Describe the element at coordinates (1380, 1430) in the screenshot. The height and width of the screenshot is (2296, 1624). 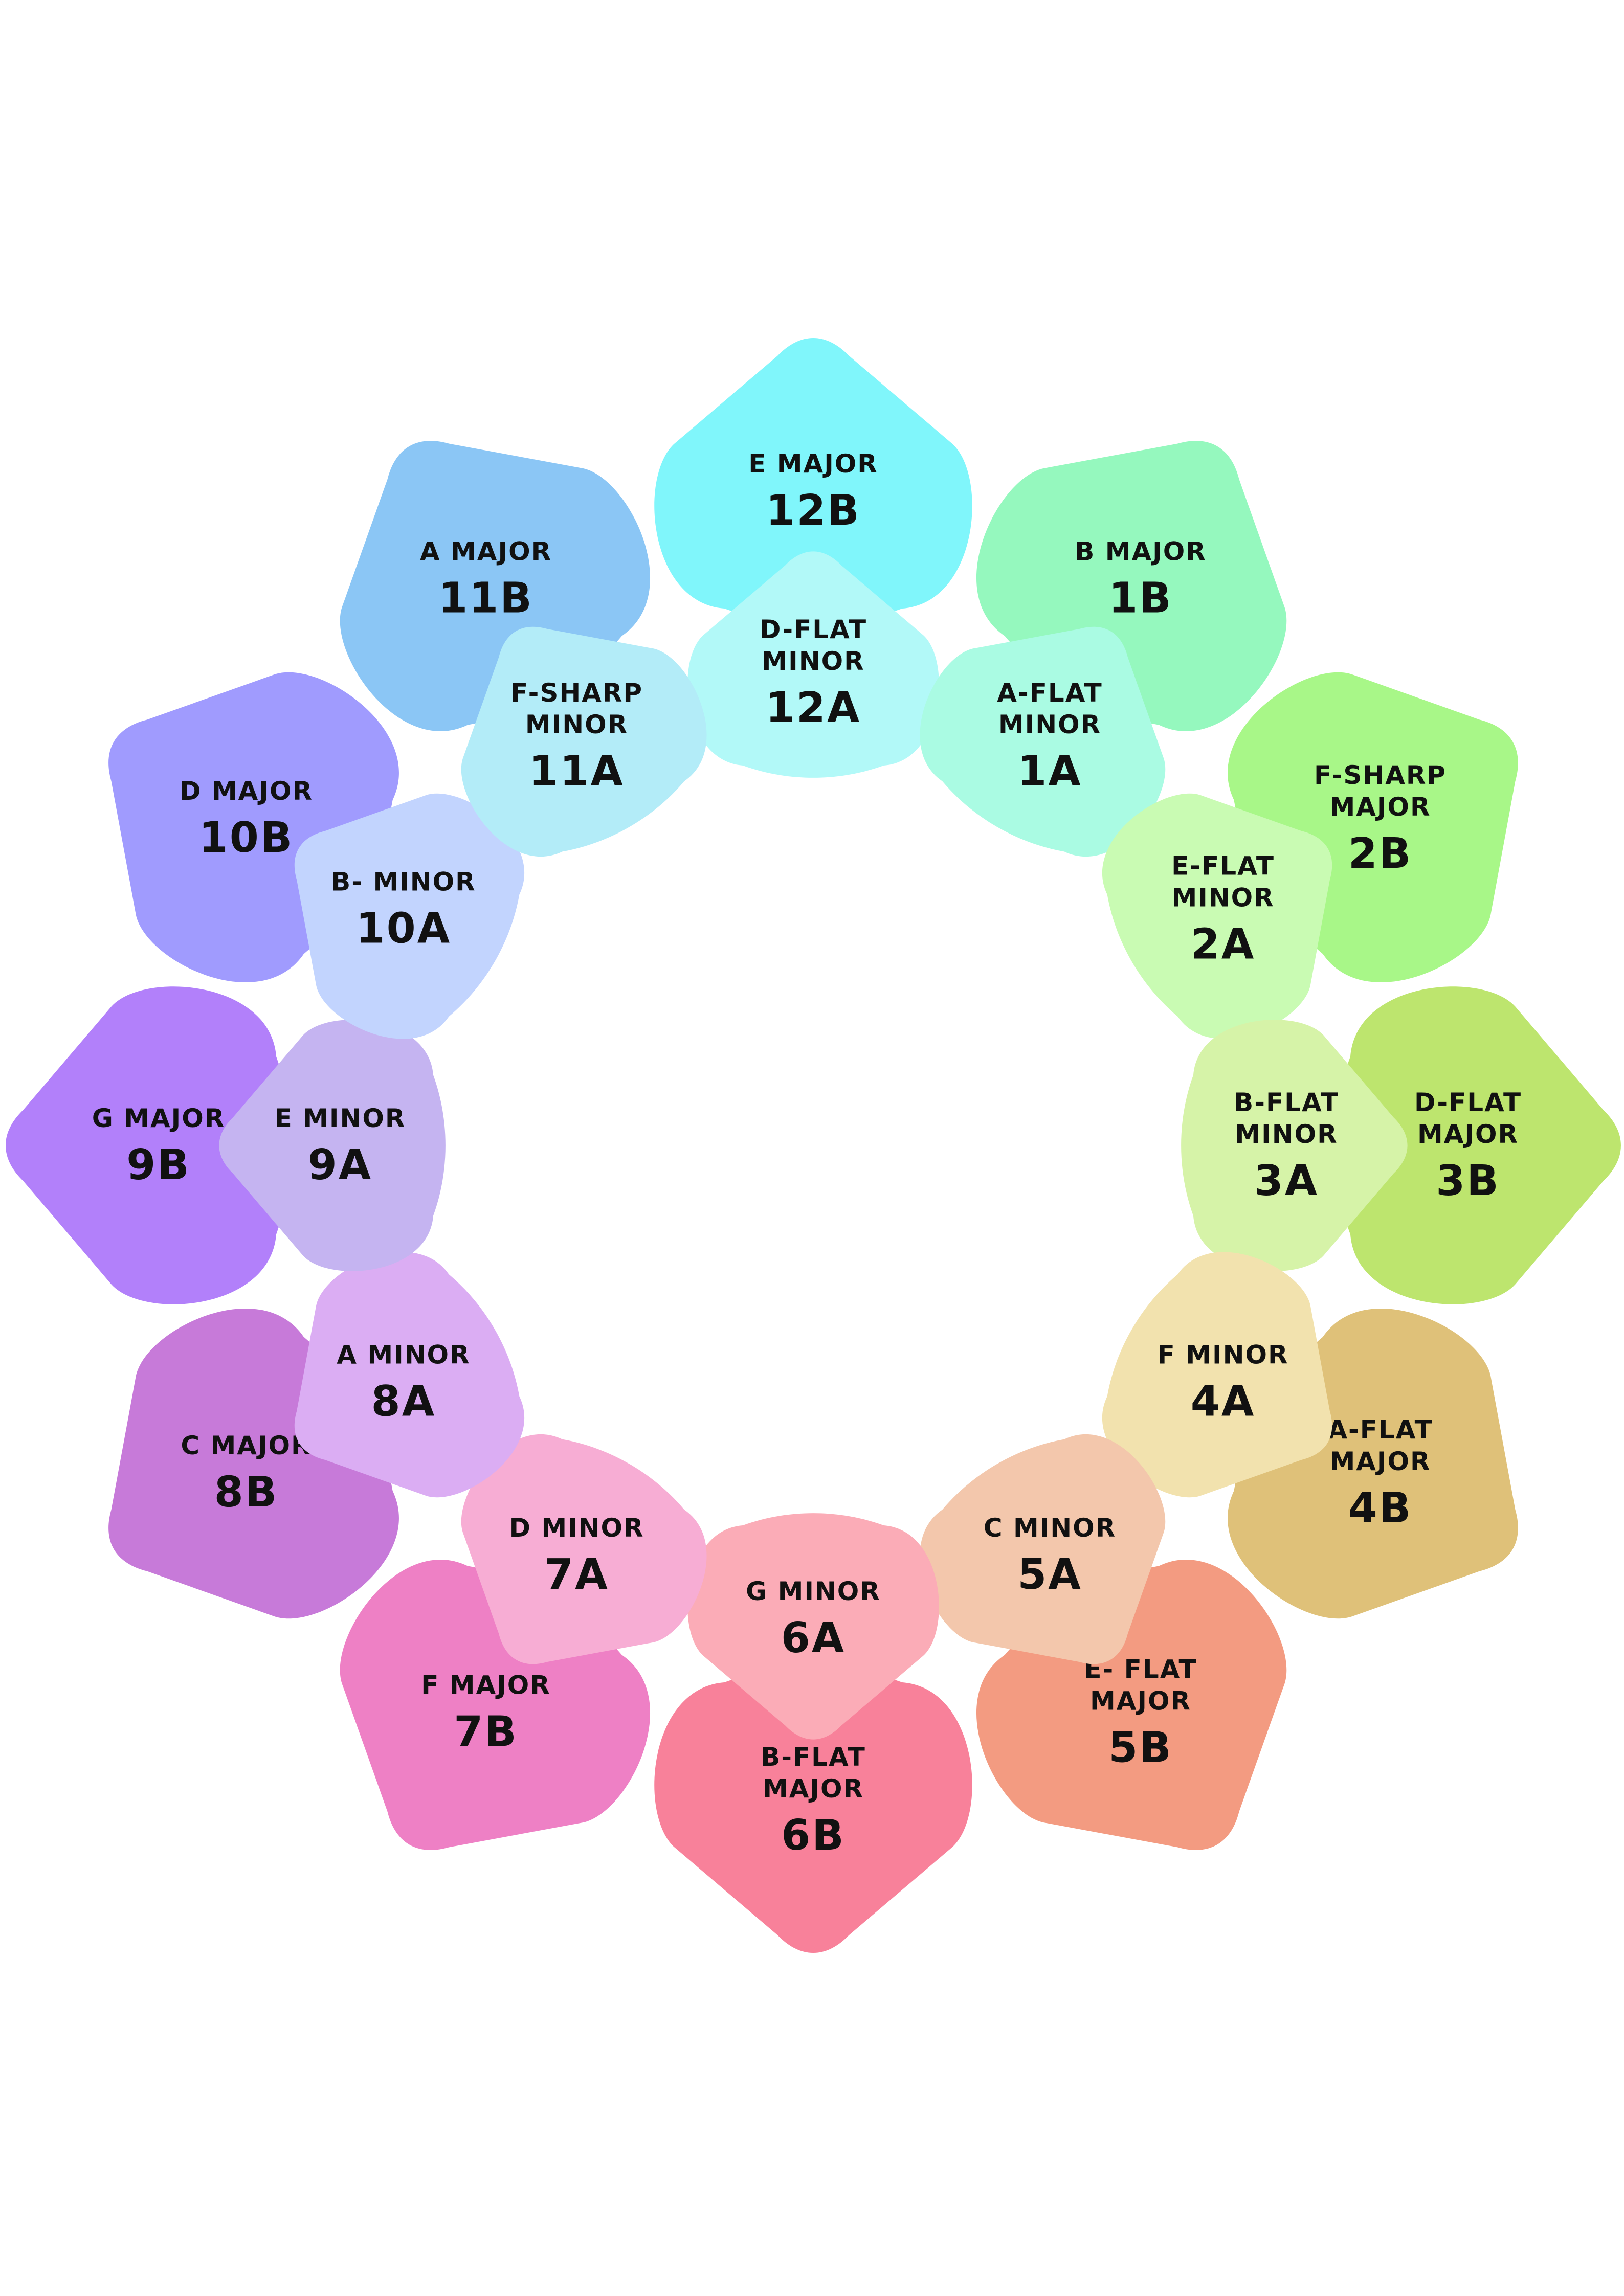
I see `outer-key-name: A-FLAT` at that location.